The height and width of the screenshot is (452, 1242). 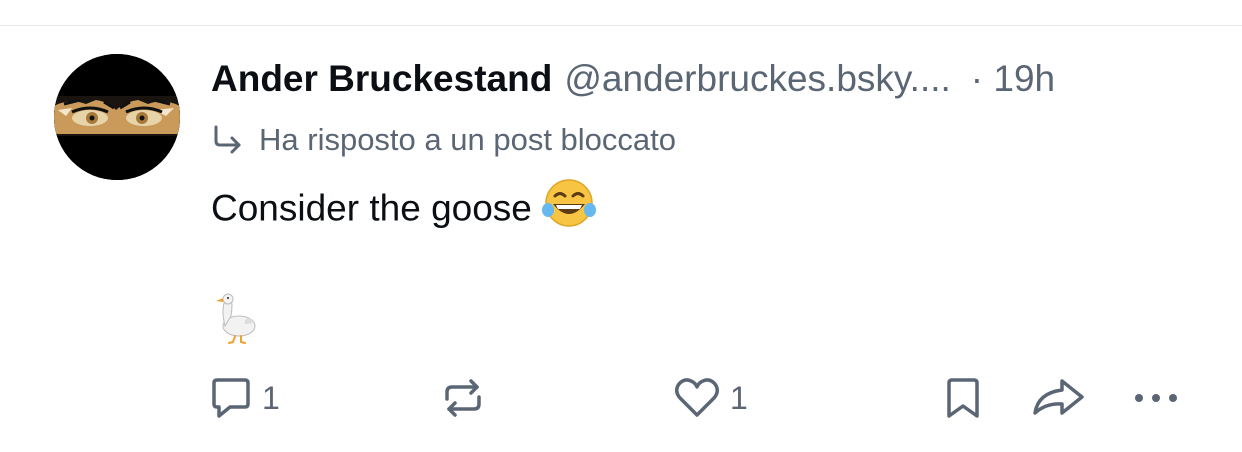 I want to click on share-button, so click(x=1058, y=398).